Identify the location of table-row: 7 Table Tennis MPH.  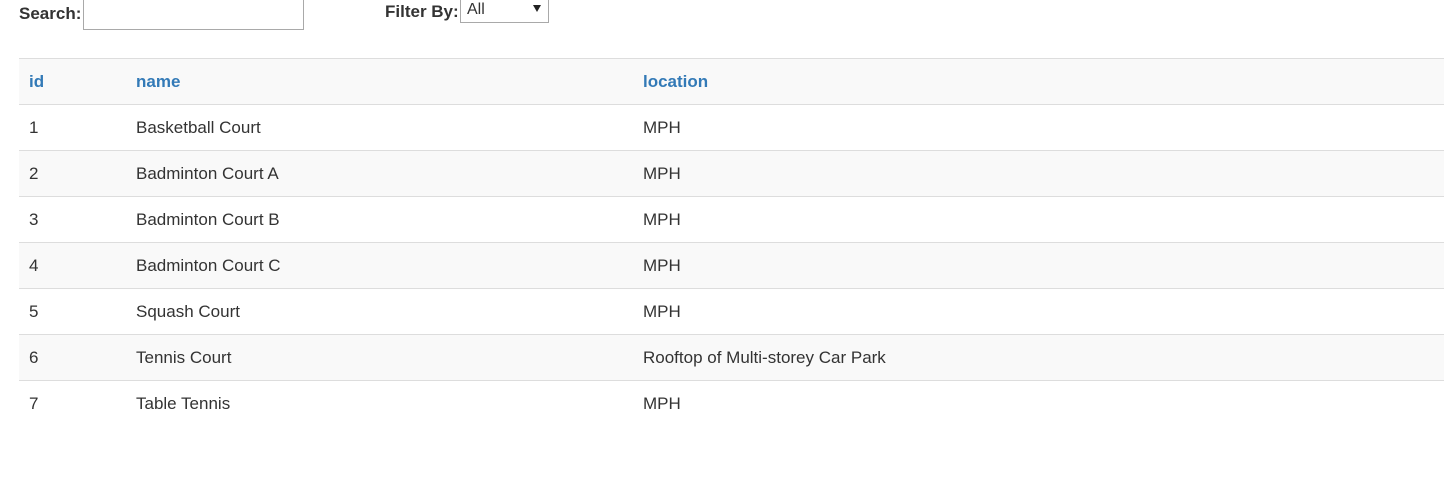
(731, 403).